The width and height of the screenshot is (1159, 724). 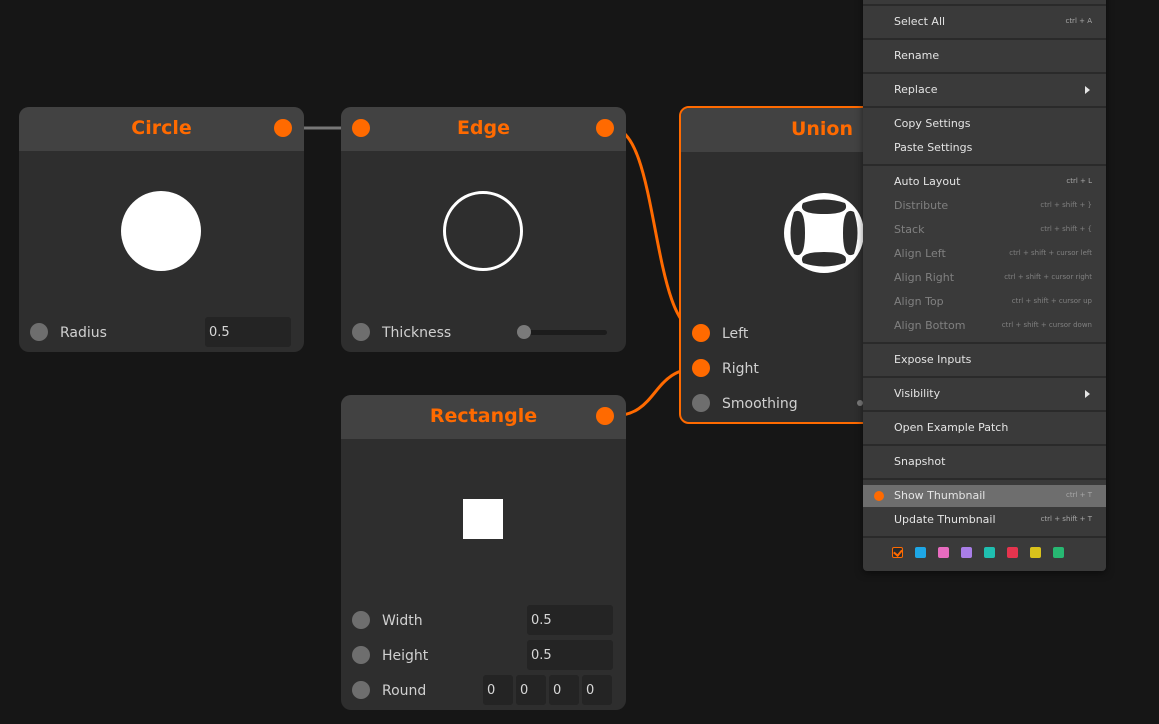 What do you see at coordinates (1078, 21) in the screenshot?
I see `menu-item-shortcut: ctrl + A` at bounding box center [1078, 21].